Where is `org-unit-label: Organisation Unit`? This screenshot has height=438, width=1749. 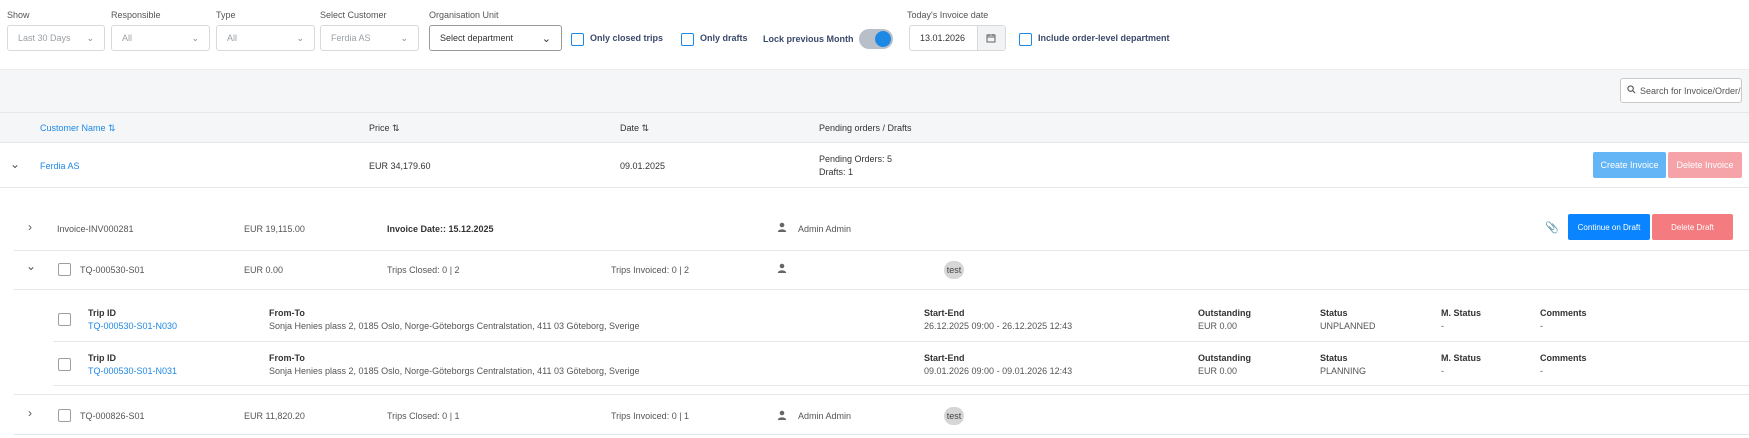 org-unit-label: Organisation Unit is located at coordinates (464, 15).